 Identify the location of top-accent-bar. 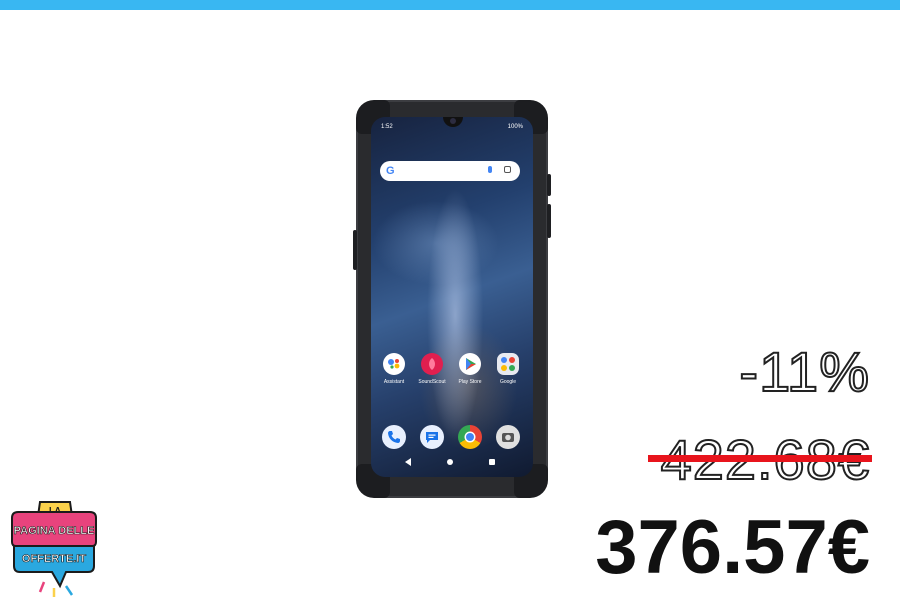
(450, 5).